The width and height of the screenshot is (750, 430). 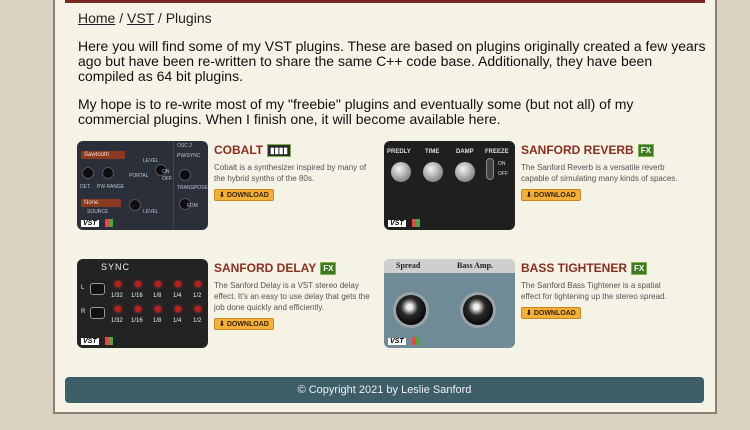 What do you see at coordinates (577, 150) in the screenshot?
I see `plugin-title: SANFORD REVERB` at bounding box center [577, 150].